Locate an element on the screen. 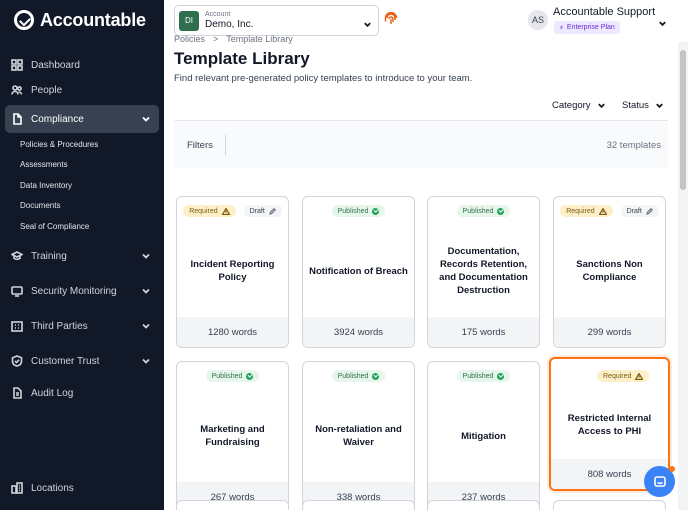 This screenshot has height=510, width=688. sidebar-item-dashboard: Dashboard is located at coordinates (82, 65).